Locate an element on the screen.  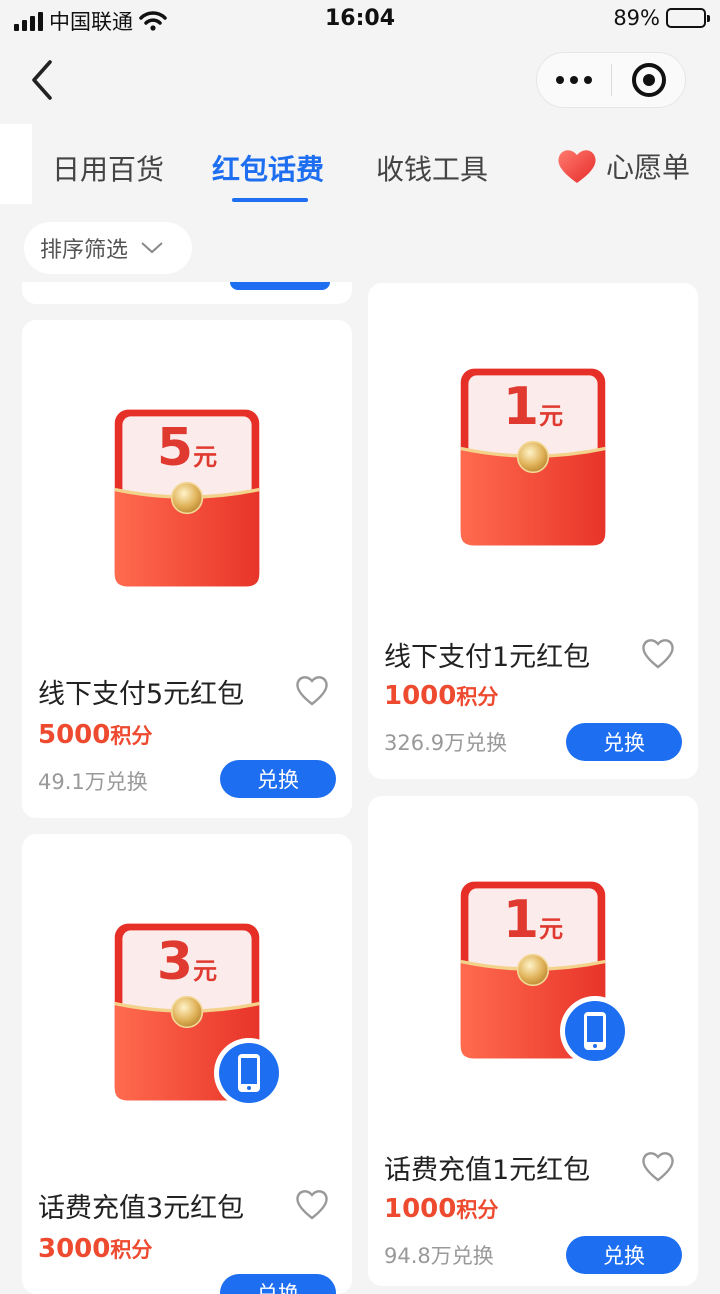
battery-status: 89% is located at coordinates (661, 18).